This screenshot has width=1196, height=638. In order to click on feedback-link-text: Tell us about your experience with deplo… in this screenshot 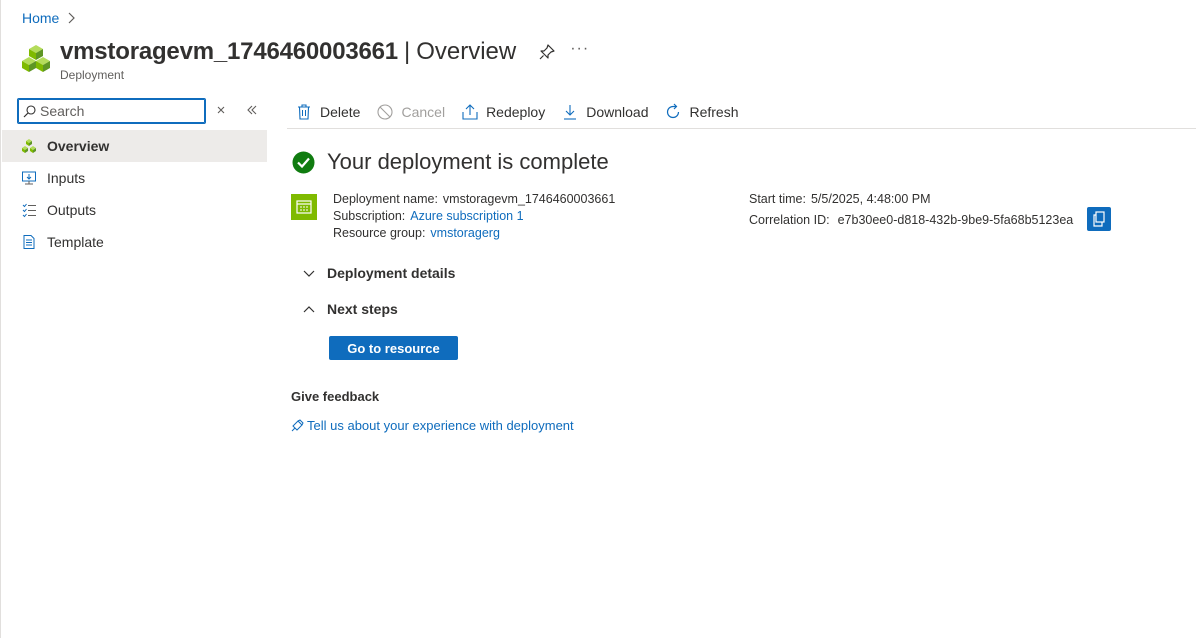, I will do `click(440, 425)`.